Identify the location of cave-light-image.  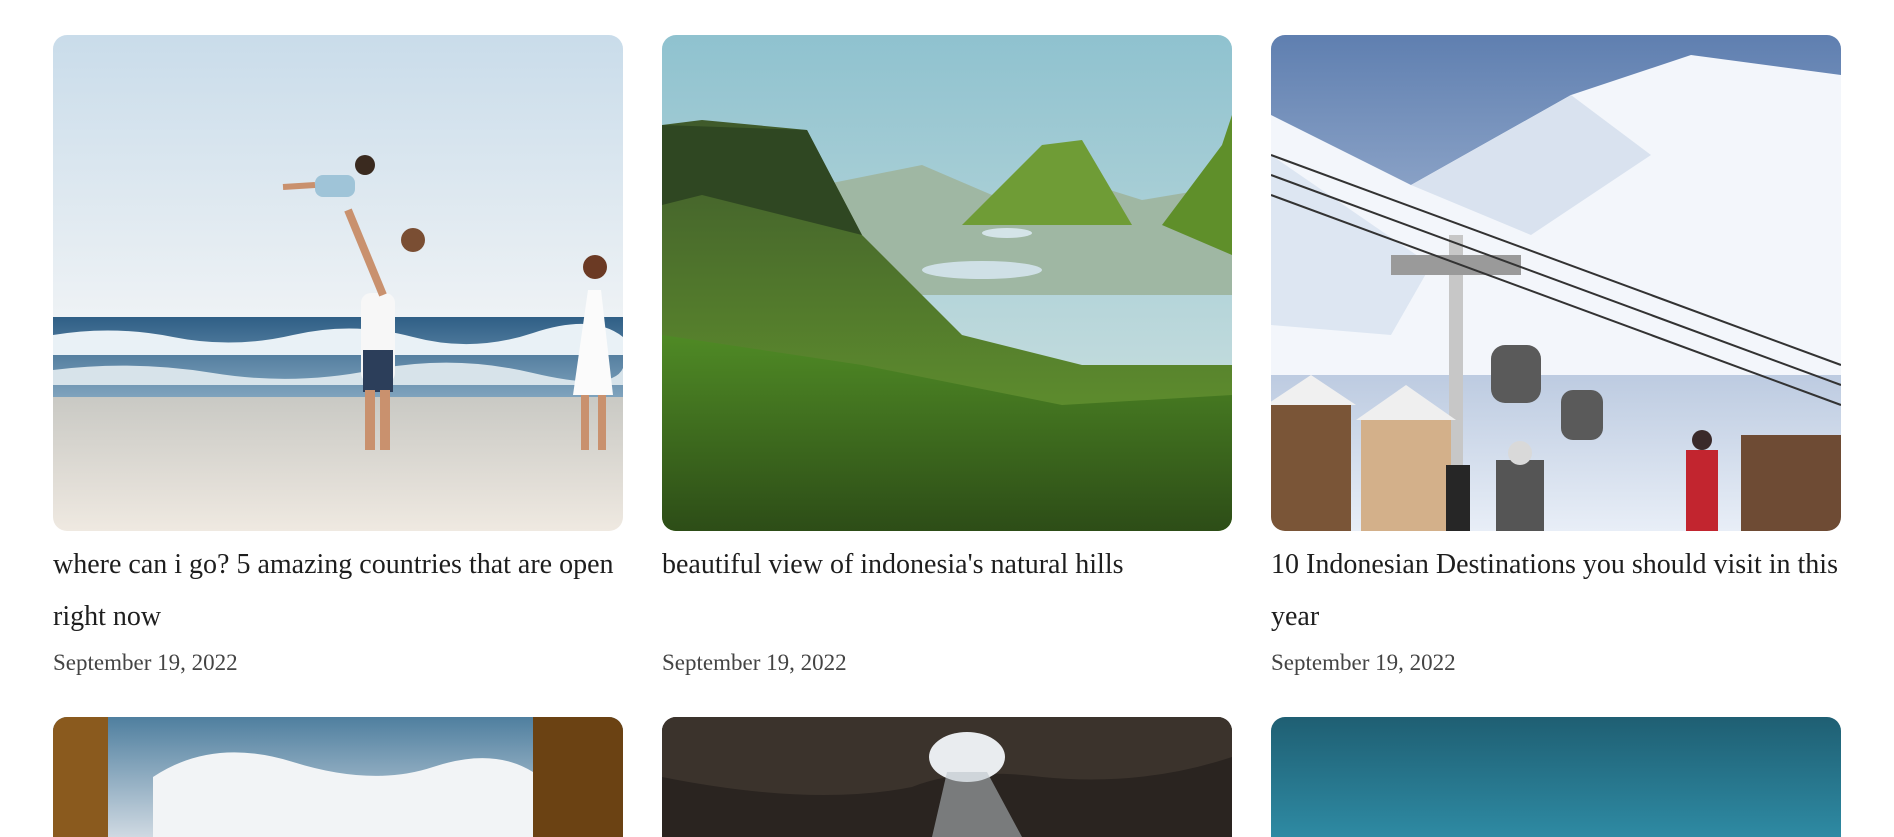
(947, 777).